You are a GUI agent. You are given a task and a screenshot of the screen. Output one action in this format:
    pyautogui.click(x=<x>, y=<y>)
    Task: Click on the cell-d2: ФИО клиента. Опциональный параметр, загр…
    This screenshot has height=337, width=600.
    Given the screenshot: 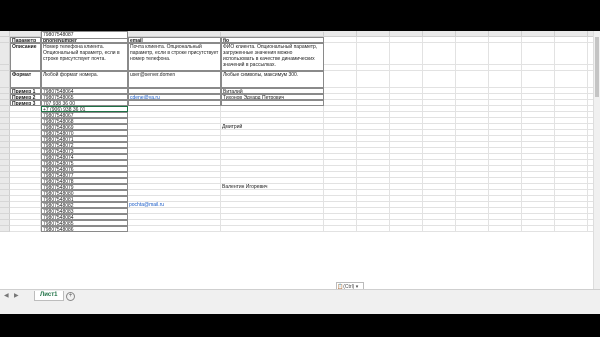 What is the action you would take?
    pyautogui.click(x=272, y=57)
    